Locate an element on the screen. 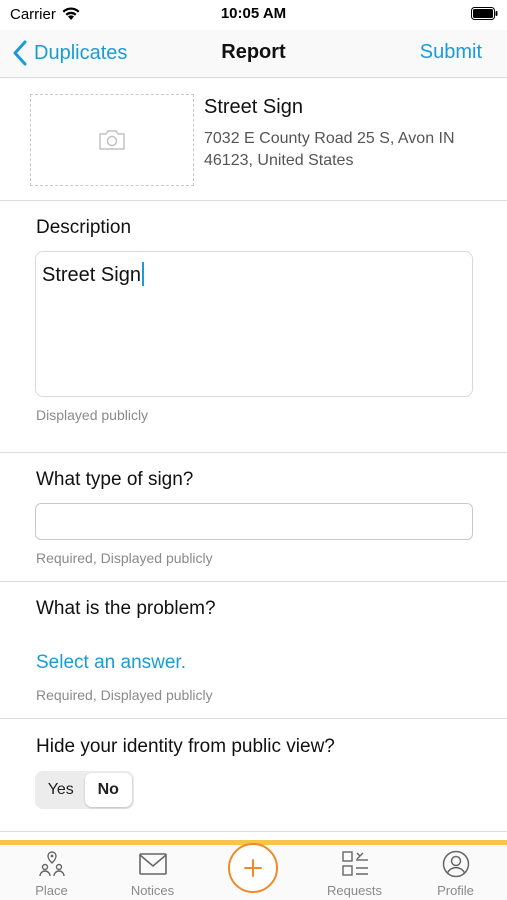  camera-icon is located at coordinates (112, 140).